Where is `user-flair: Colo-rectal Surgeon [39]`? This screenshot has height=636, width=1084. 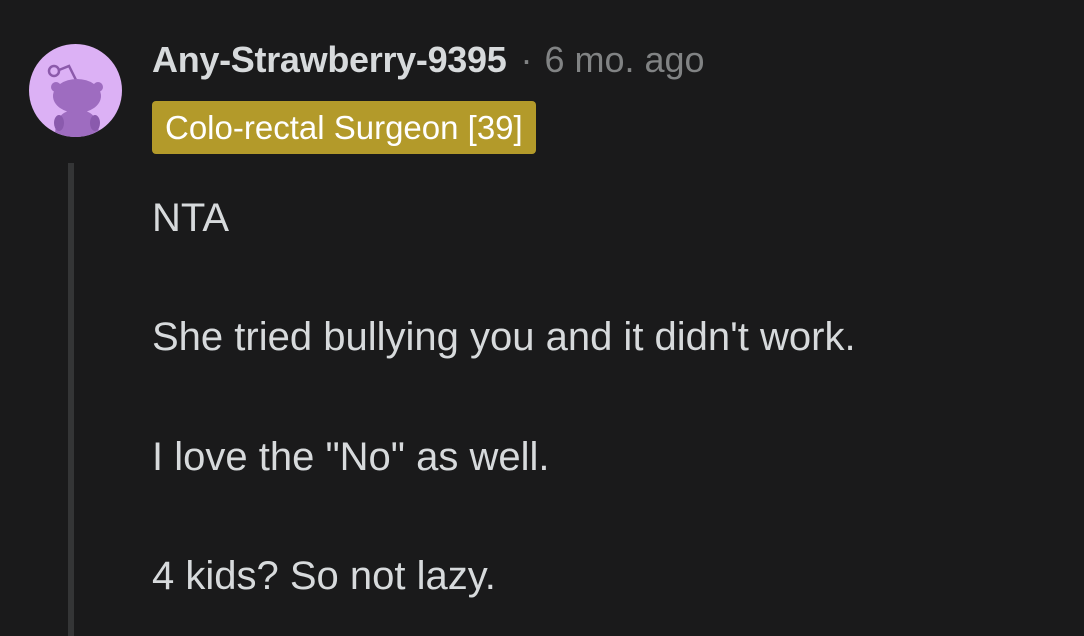
user-flair: Colo-rectal Surgeon [39] is located at coordinates (344, 127).